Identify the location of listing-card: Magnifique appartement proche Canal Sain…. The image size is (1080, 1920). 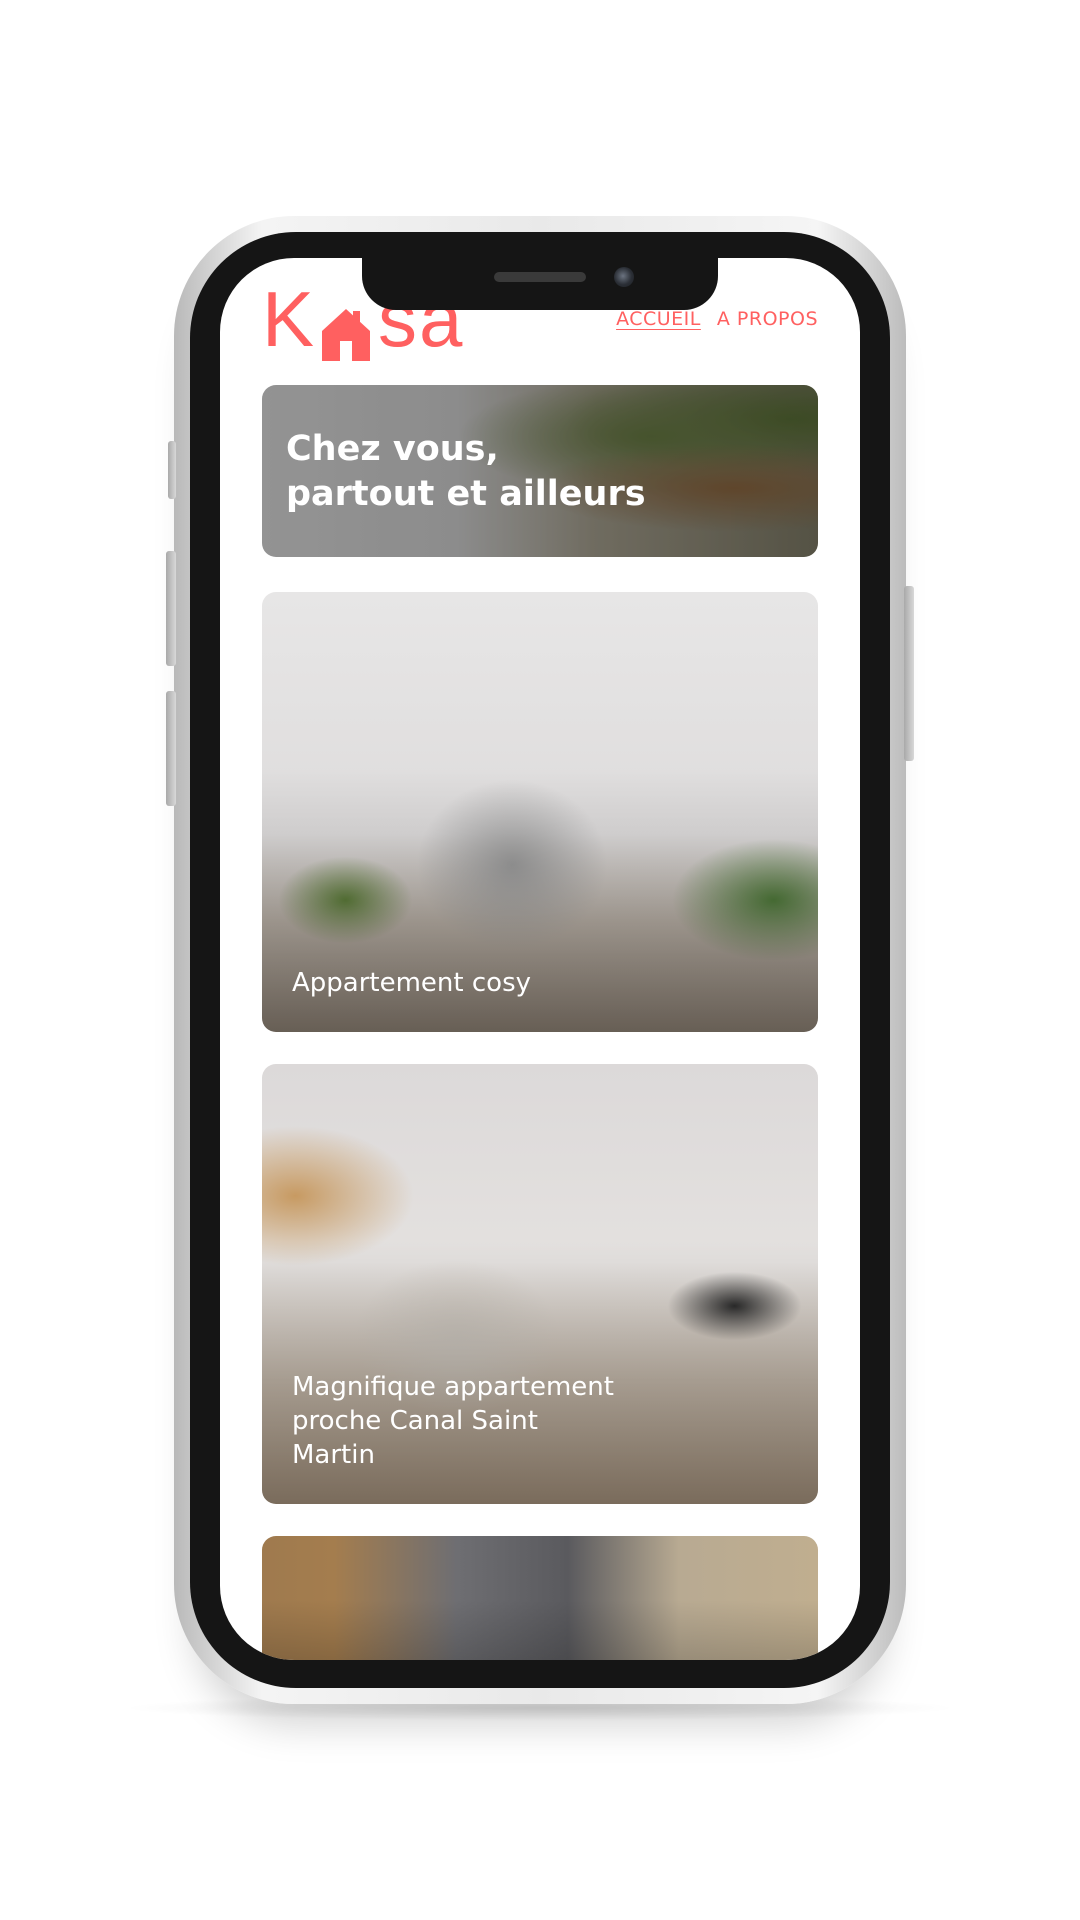
(540, 1284).